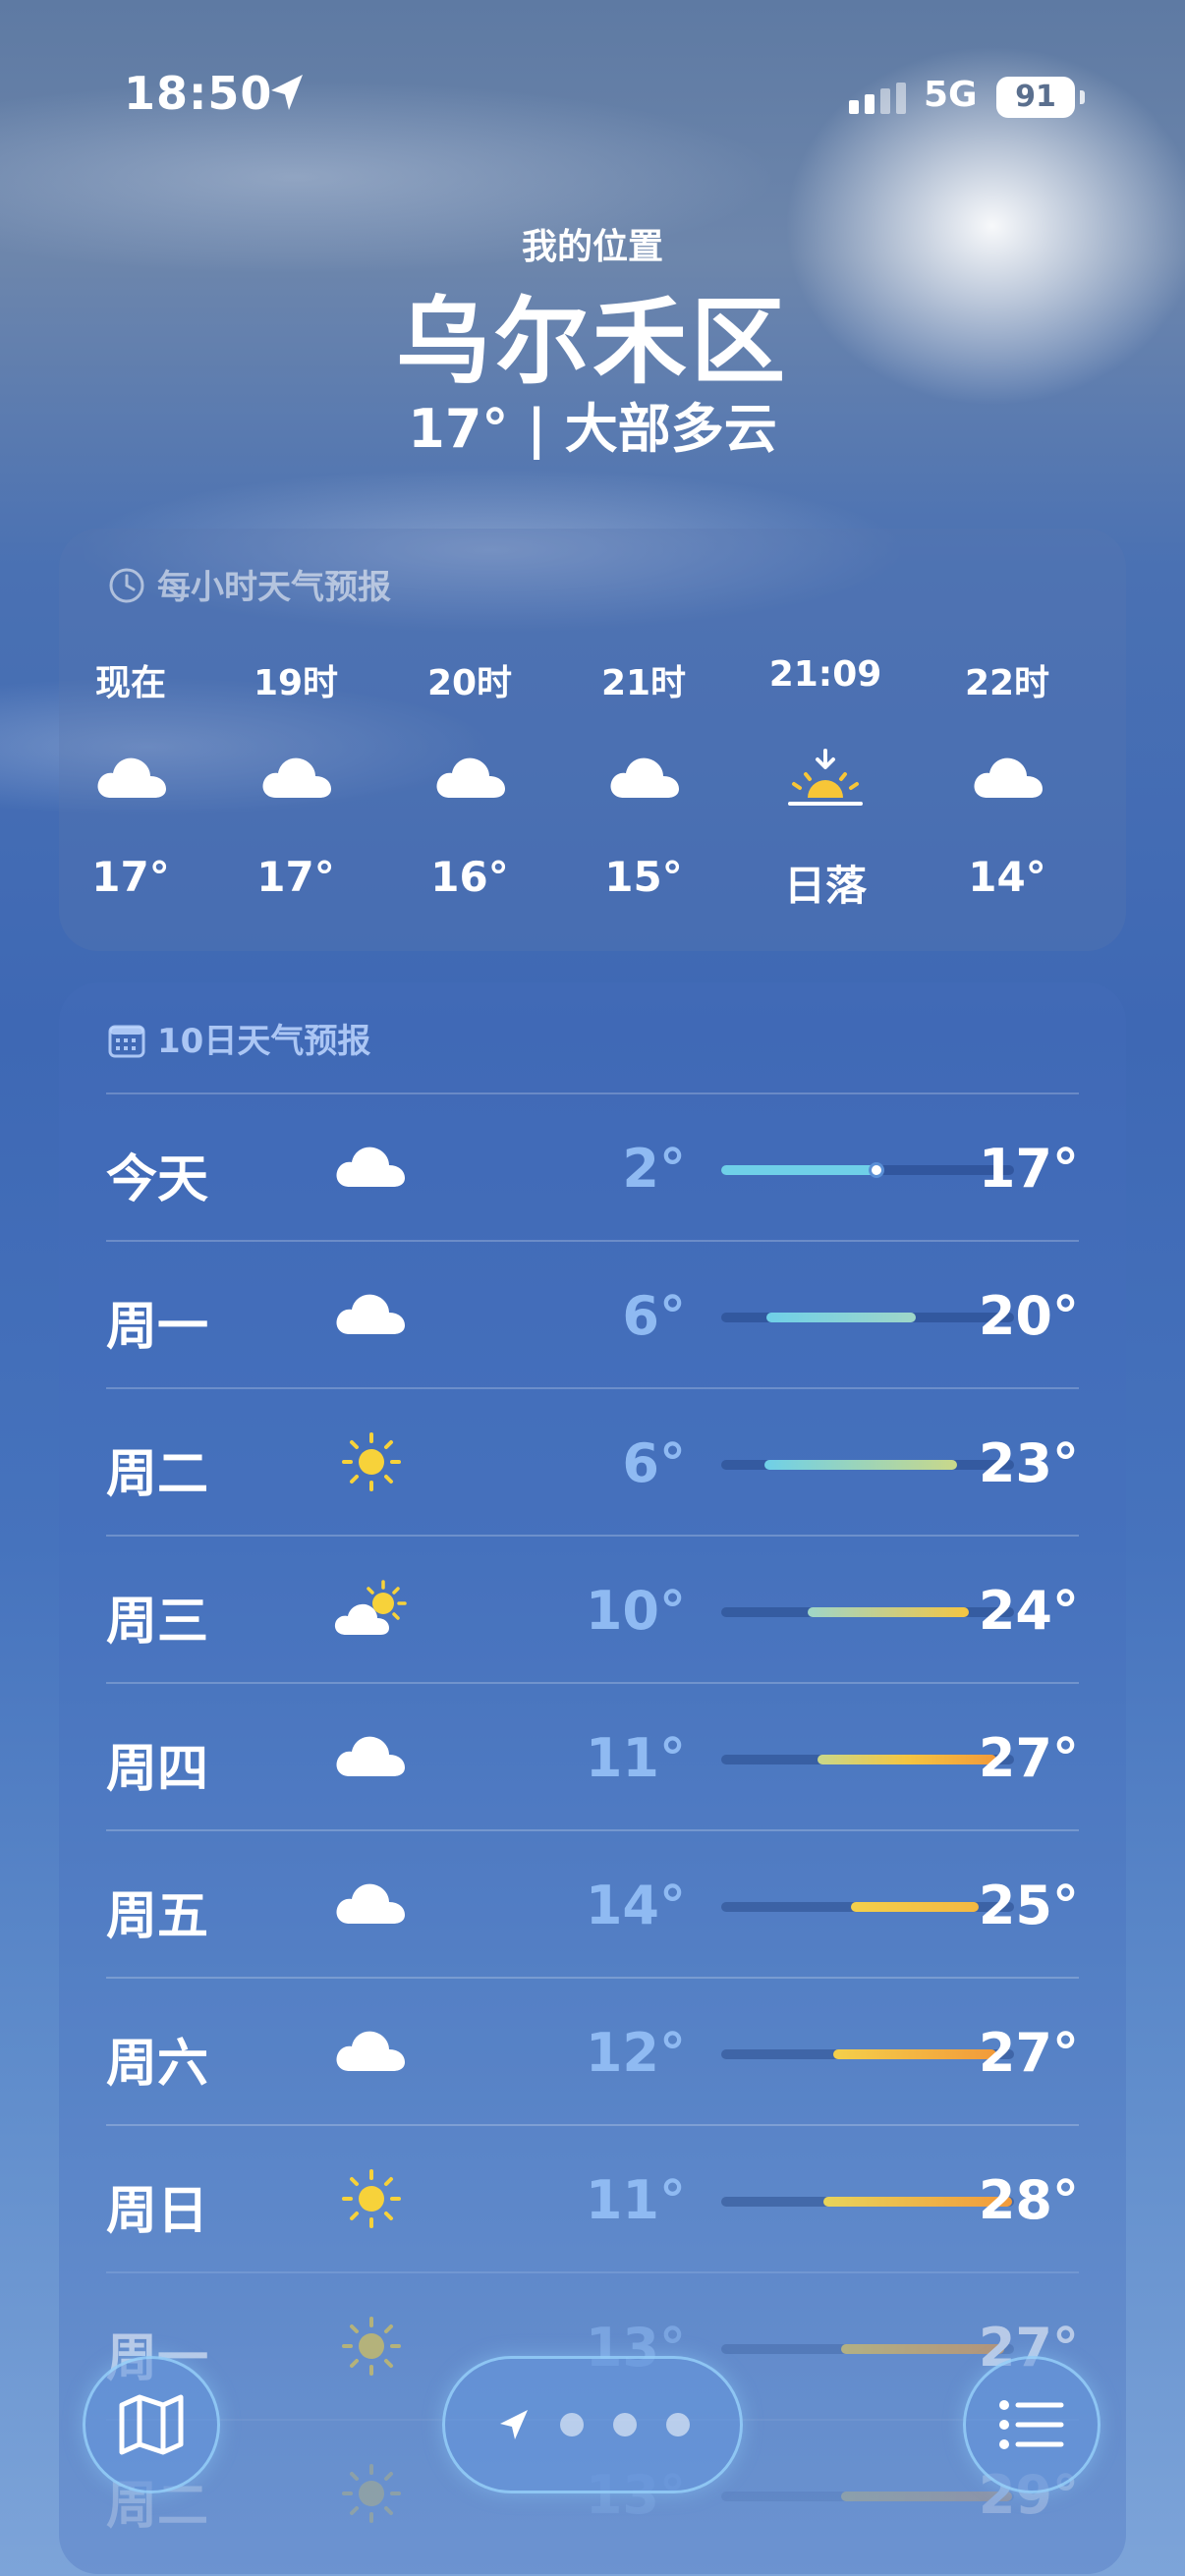 The height and width of the screenshot is (2576, 1185). What do you see at coordinates (1029, 1169) in the screenshot?
I see `day-high-temp: 17°` at bounding box center [1029, 1169].